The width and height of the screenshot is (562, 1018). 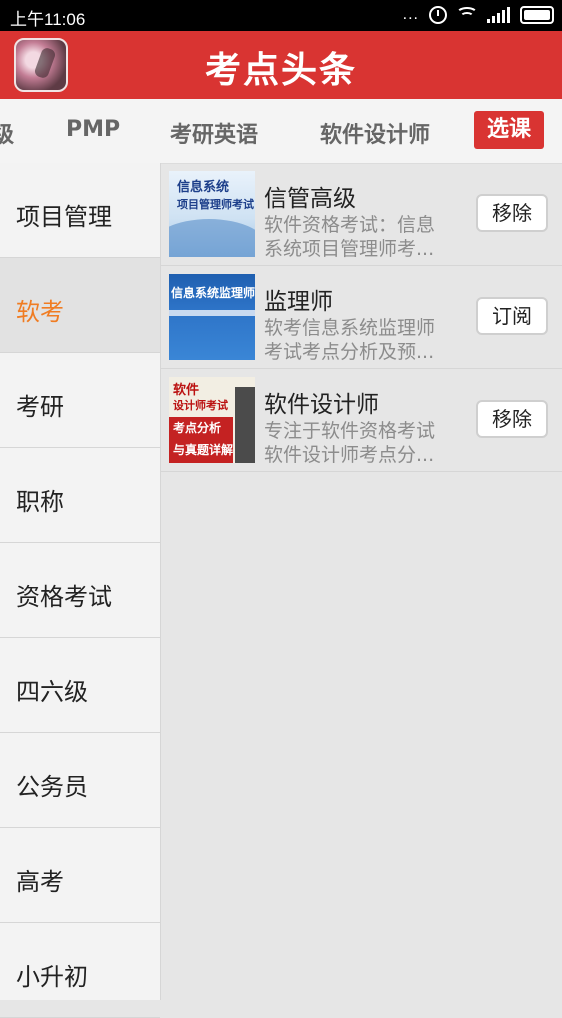 What do you see at coordinates (7, 133) in the screenshot?
I see `tab-partial: 级` at bounding box center [7, 133].